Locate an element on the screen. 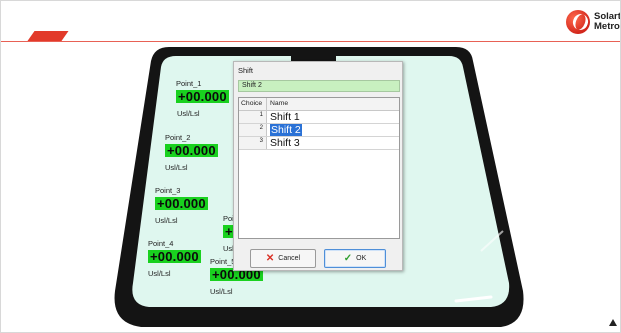 This screenshot has height=333, width=621. row-name-text: Shift 2 is located at coordinates (286, 130).